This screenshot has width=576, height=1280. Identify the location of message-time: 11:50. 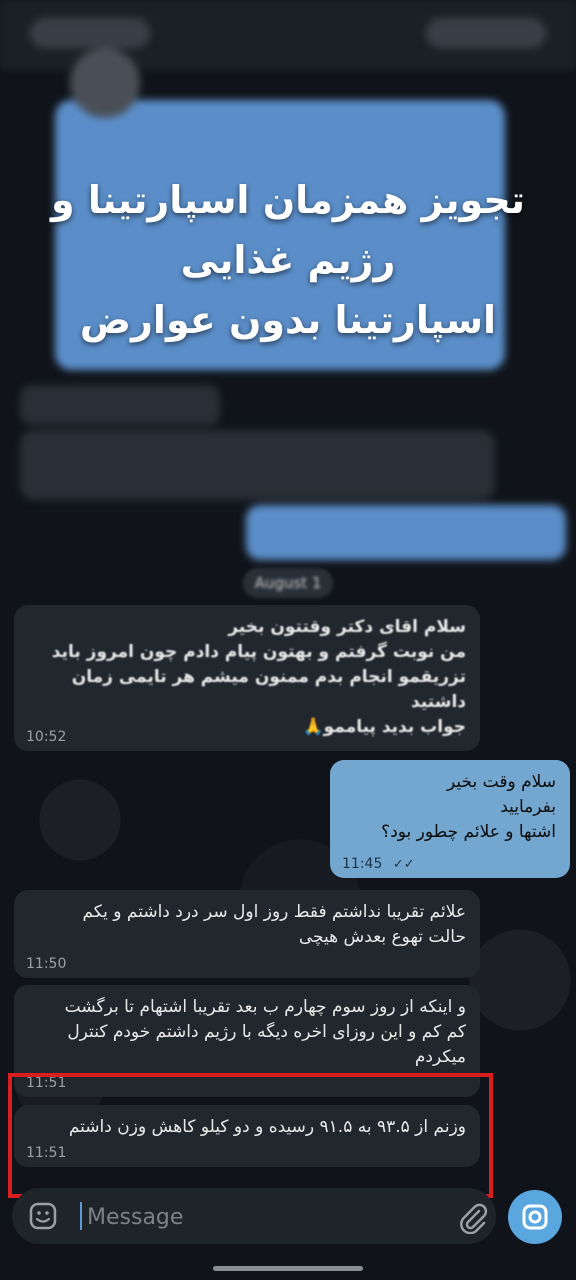
(46, 964).